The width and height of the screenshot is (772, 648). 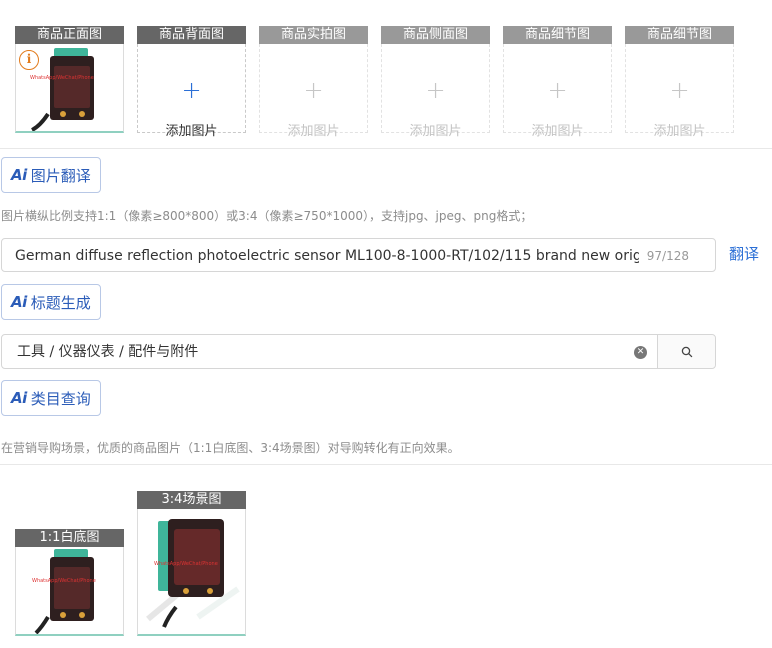 I want to click on search-icon, so click(x=686, y=351).